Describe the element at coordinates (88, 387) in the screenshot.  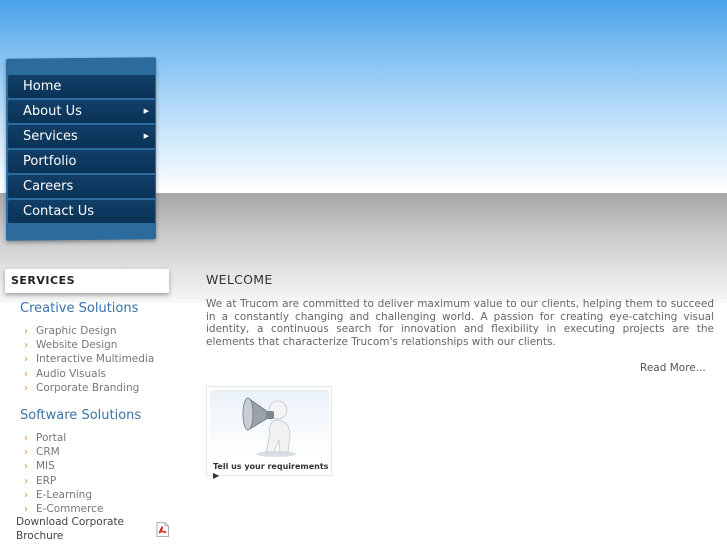
I see `list-item-label: Corporate Branding` at that location.